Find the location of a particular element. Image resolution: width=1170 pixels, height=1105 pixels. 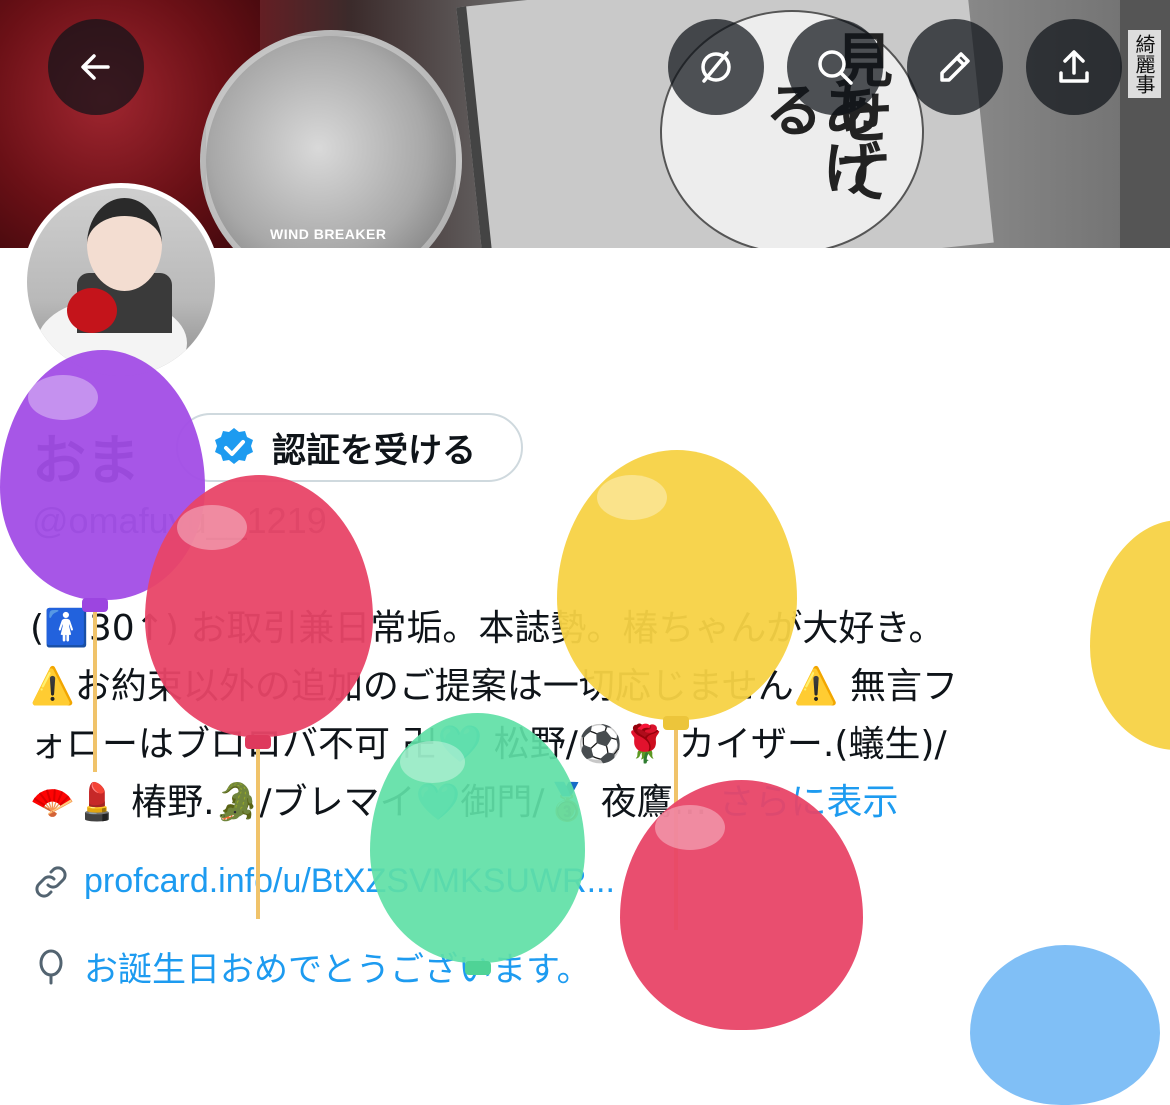

banner-spine-text: 綺麗事 is located at coordinates (1144, 64).